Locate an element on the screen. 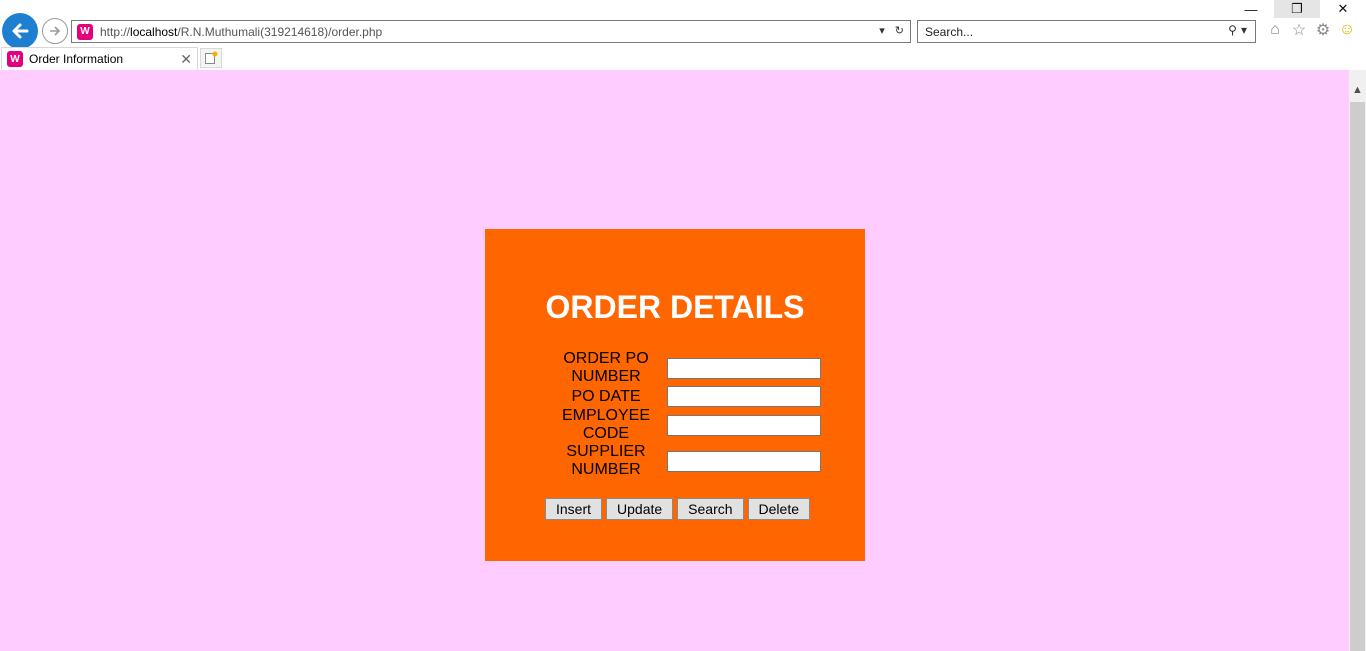 Image resolution: width=1366 pixels, height=651 pixels. tab-favicon-icon: W is located at coordinates (15, 59).